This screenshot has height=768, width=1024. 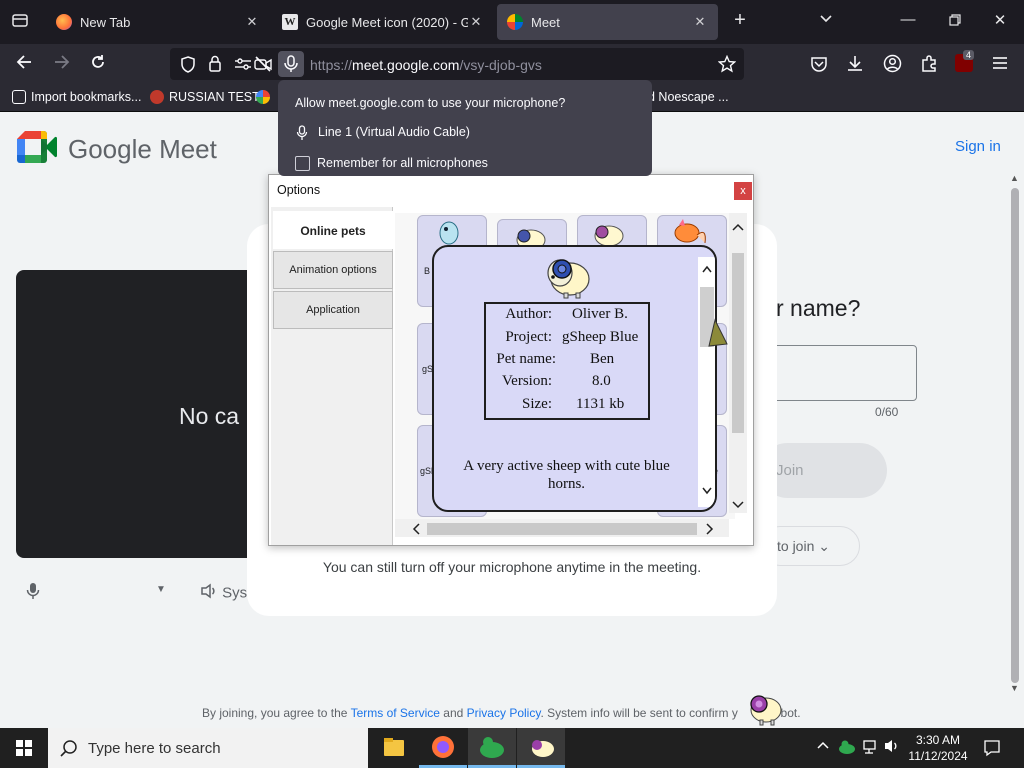 I want to click on pets-horizontal-scrollbar, so click(x=562, y=528).